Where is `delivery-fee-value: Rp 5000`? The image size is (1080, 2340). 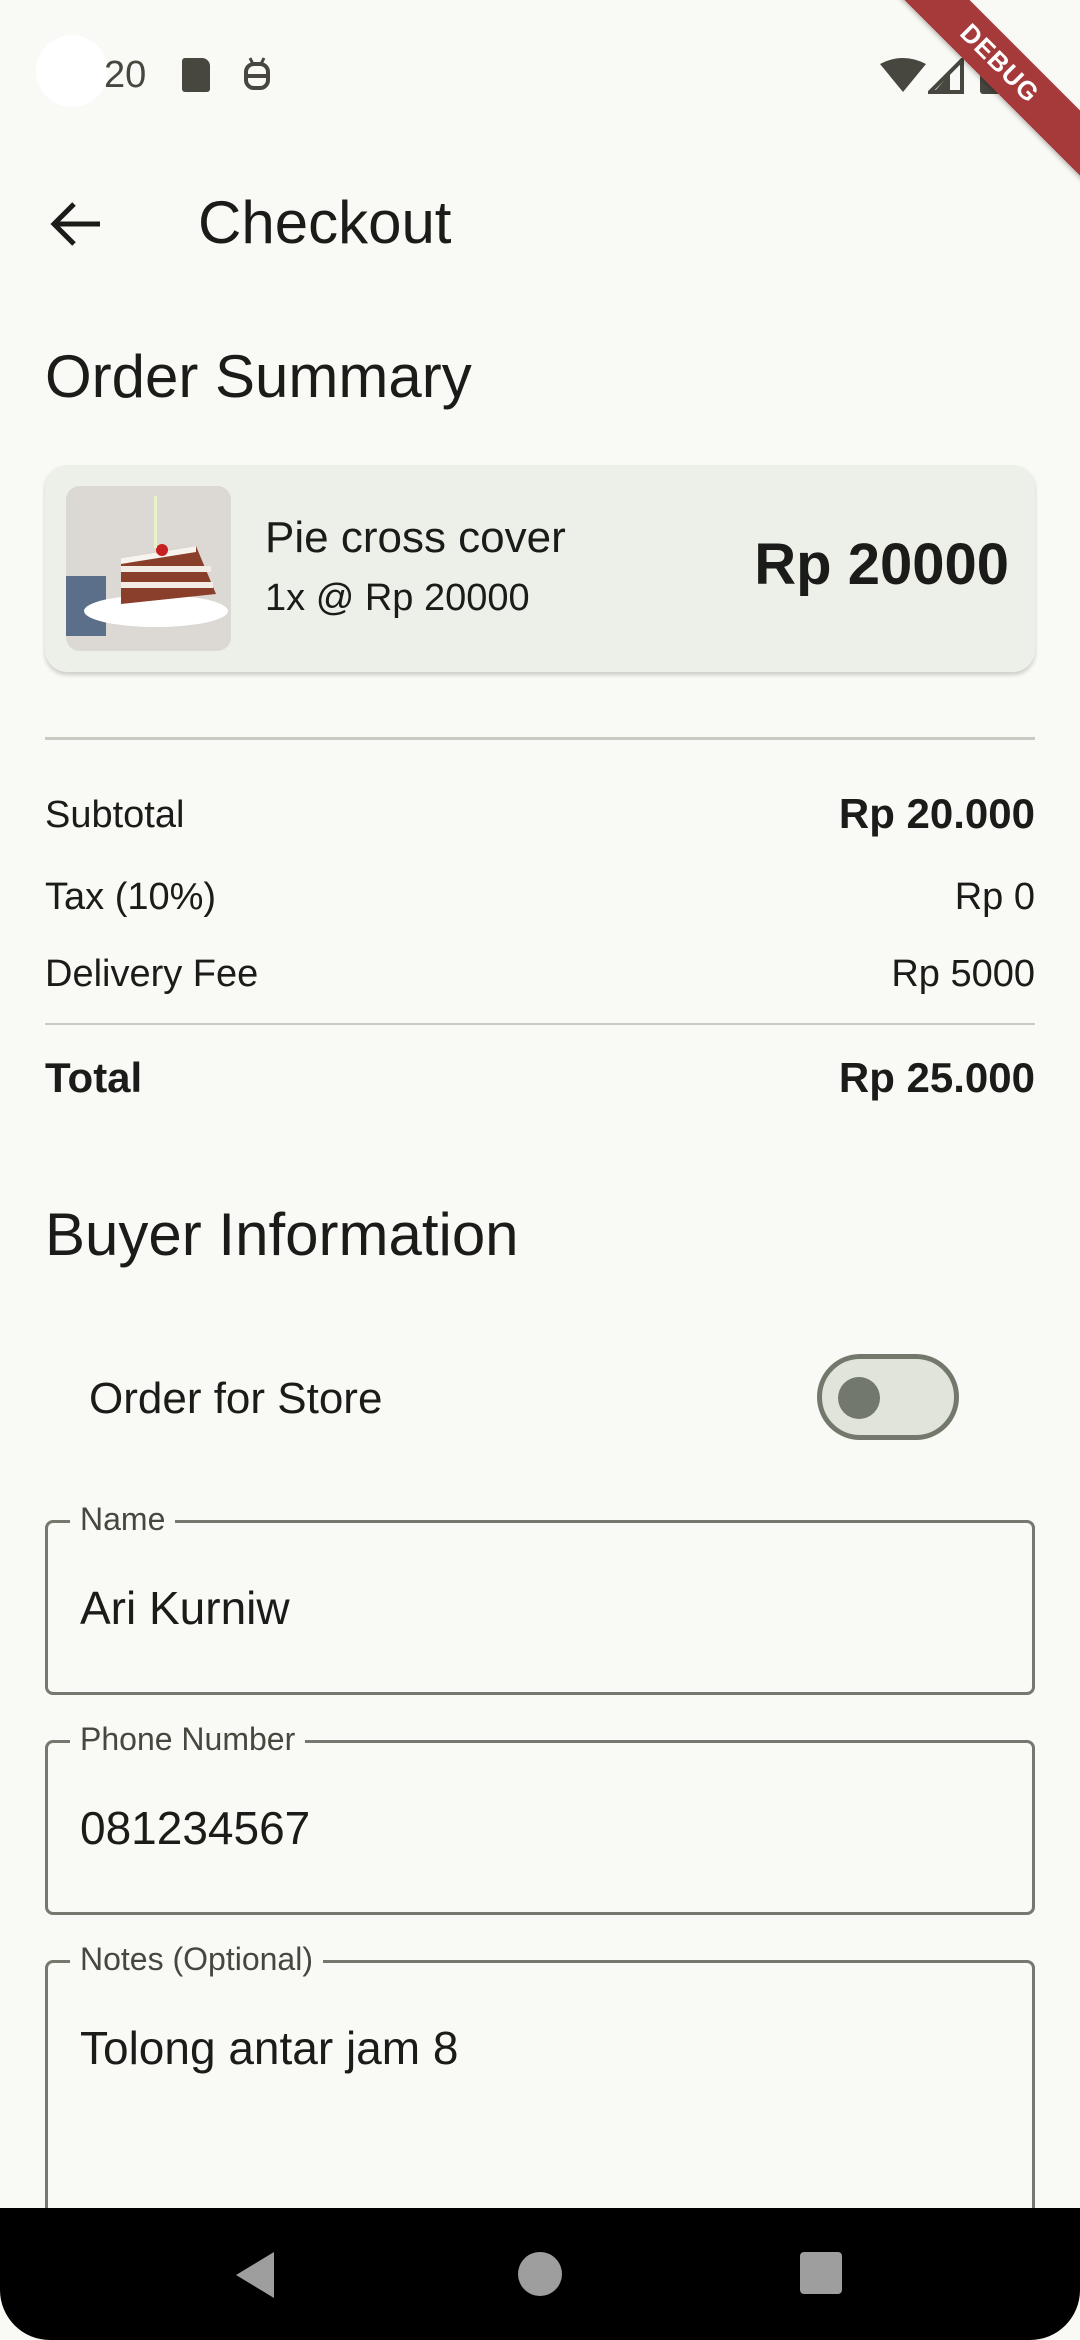 delivery-fee-value: Rp 5000 is located at coordinates (963, 974).